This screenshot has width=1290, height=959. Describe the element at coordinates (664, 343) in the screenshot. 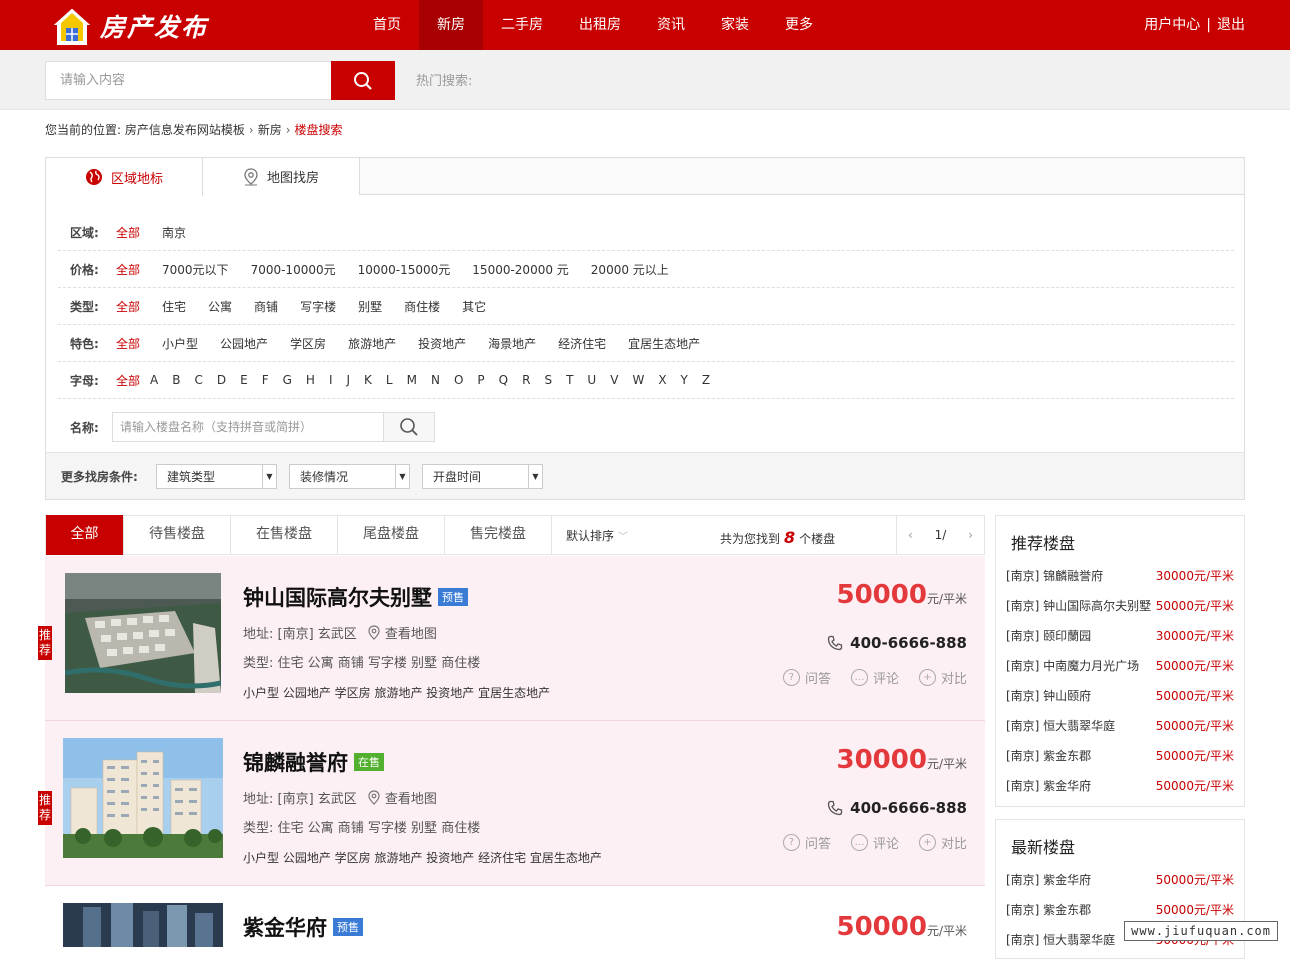

I see `filter-option: 宜居生态地产` at that location.